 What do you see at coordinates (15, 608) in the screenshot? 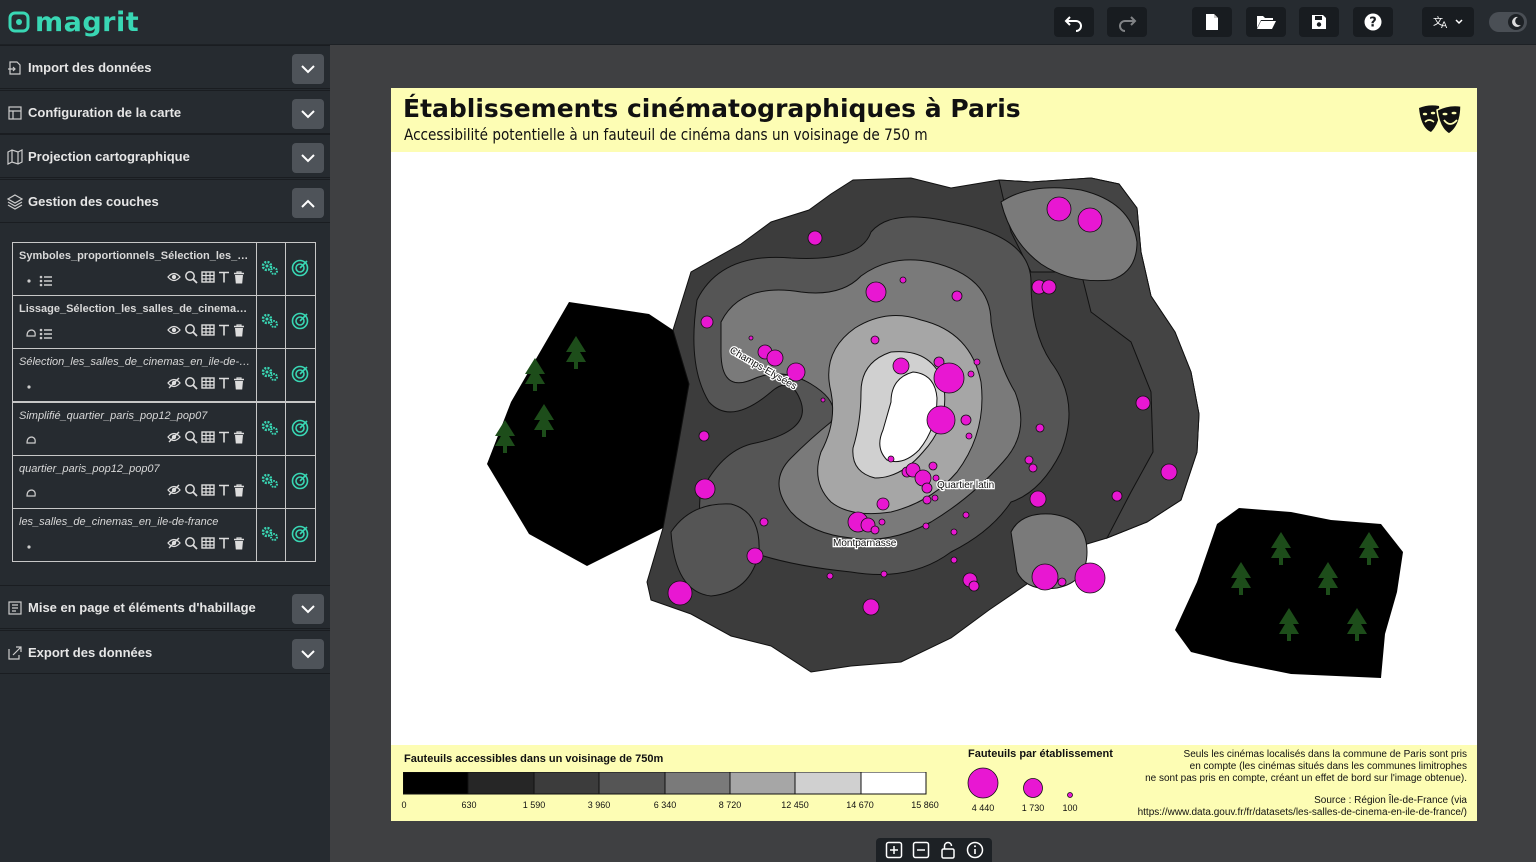
I see `layout-icon` at bounding box center [15, 608].